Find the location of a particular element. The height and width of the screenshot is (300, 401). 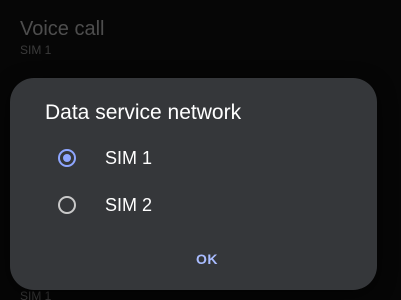

ok-button: OK is located at coordinates (207, 259).